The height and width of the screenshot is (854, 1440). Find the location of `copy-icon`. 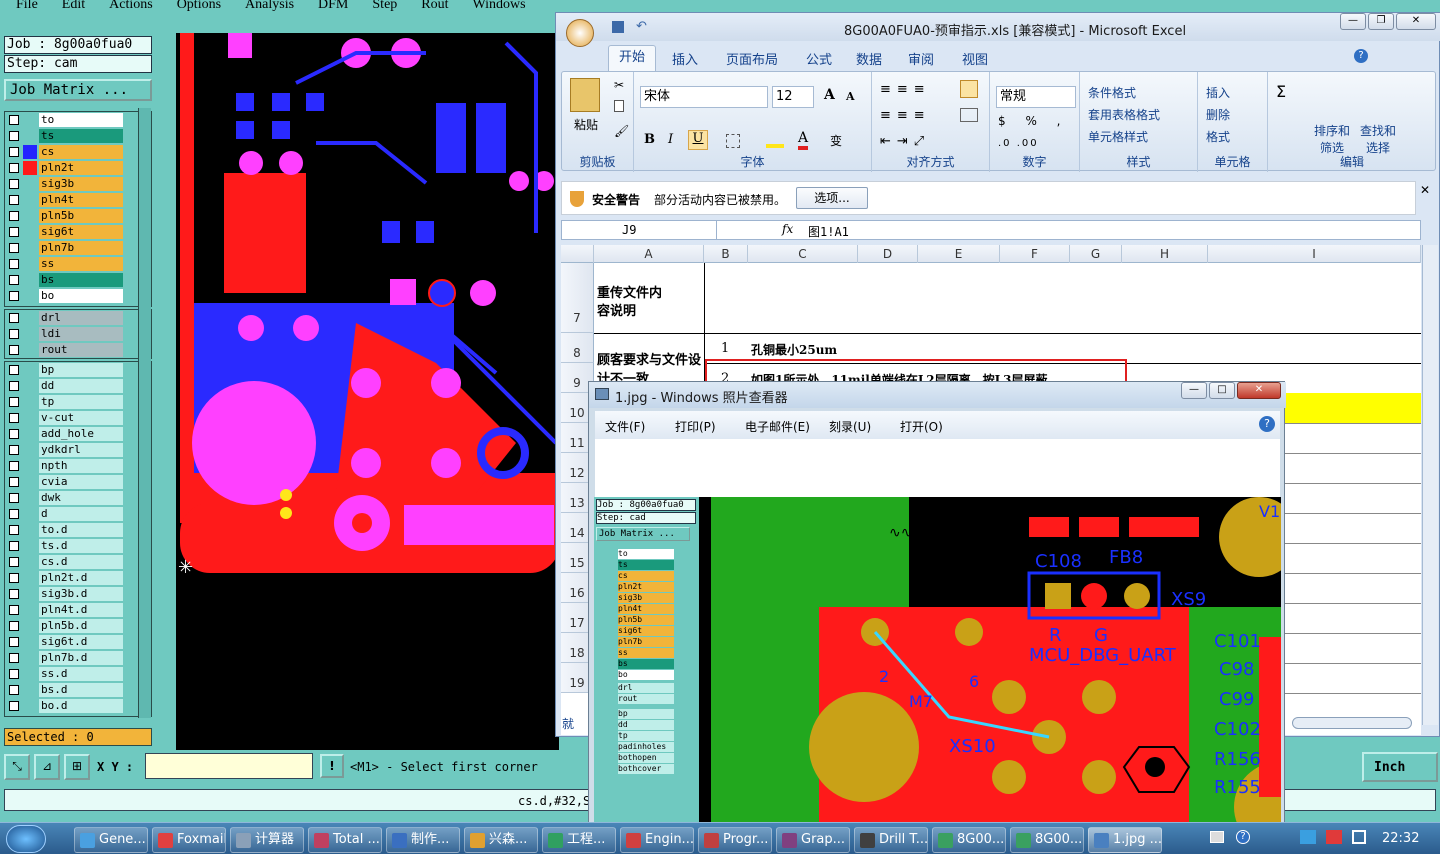

copy-icon is located at coordinates (619, 106).